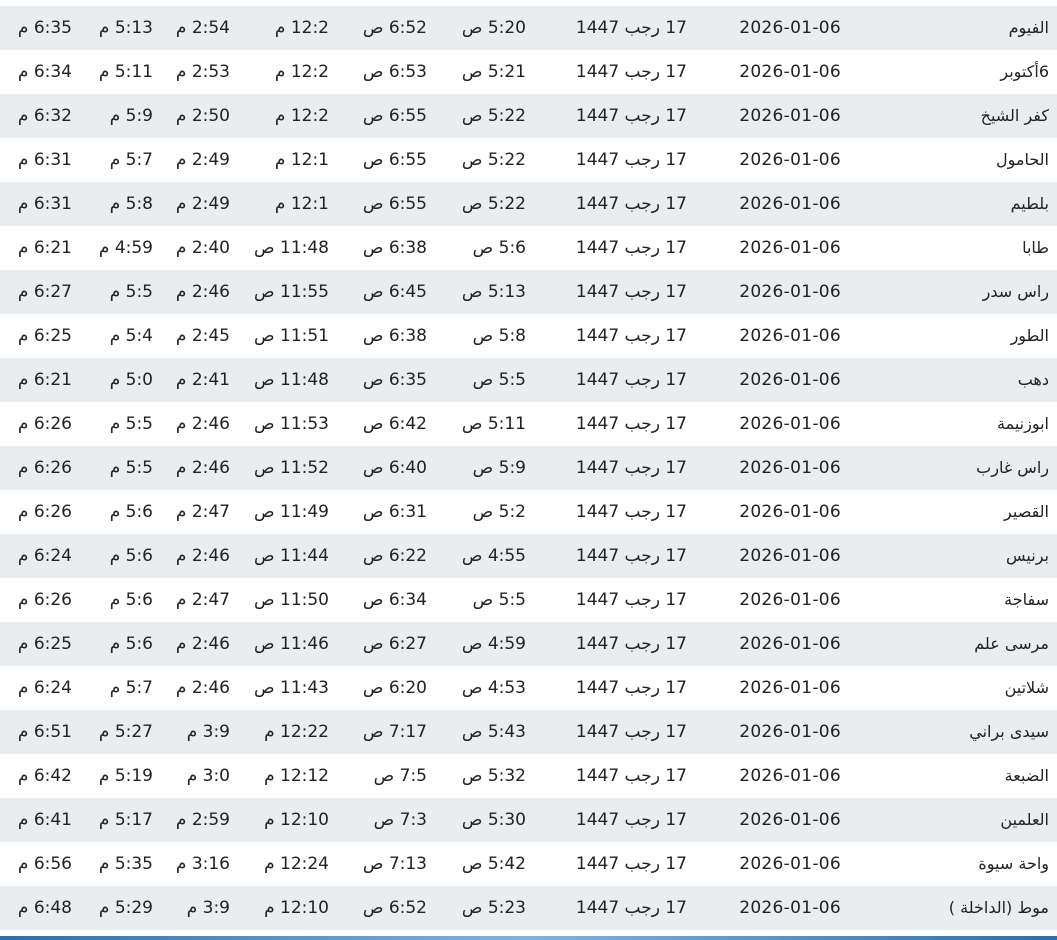 This screenshot has width=1057, height=940. Describe the element at coordinates (44, 820) in the screenshot. I see `isha-time: 6:41 م` at that location.